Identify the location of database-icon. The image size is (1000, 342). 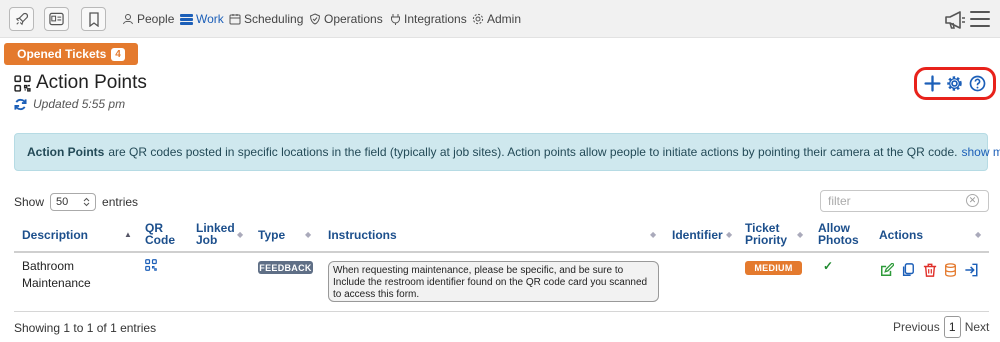
(950, 270).